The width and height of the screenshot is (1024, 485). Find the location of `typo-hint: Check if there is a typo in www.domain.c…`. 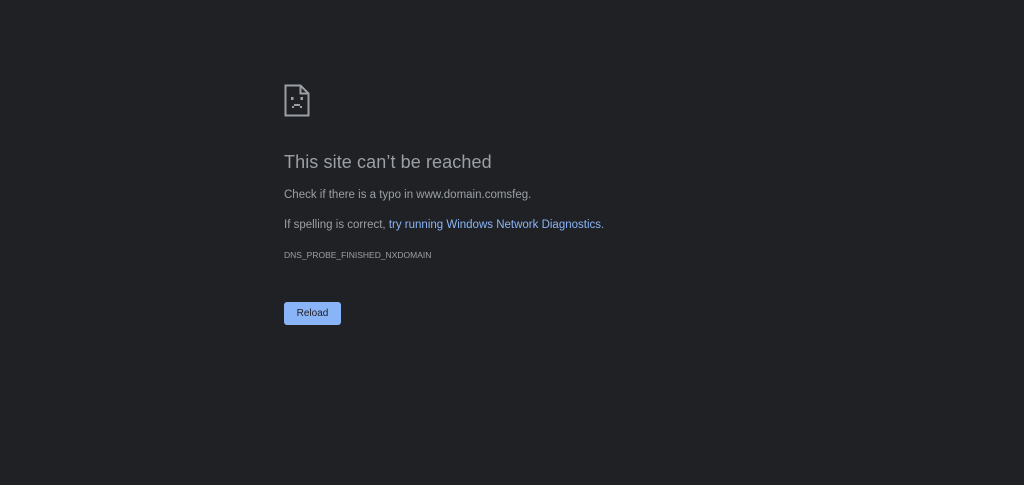

typo-hint: Check if there is a typo in www.domain.c… is located at coordinates (408, 195).